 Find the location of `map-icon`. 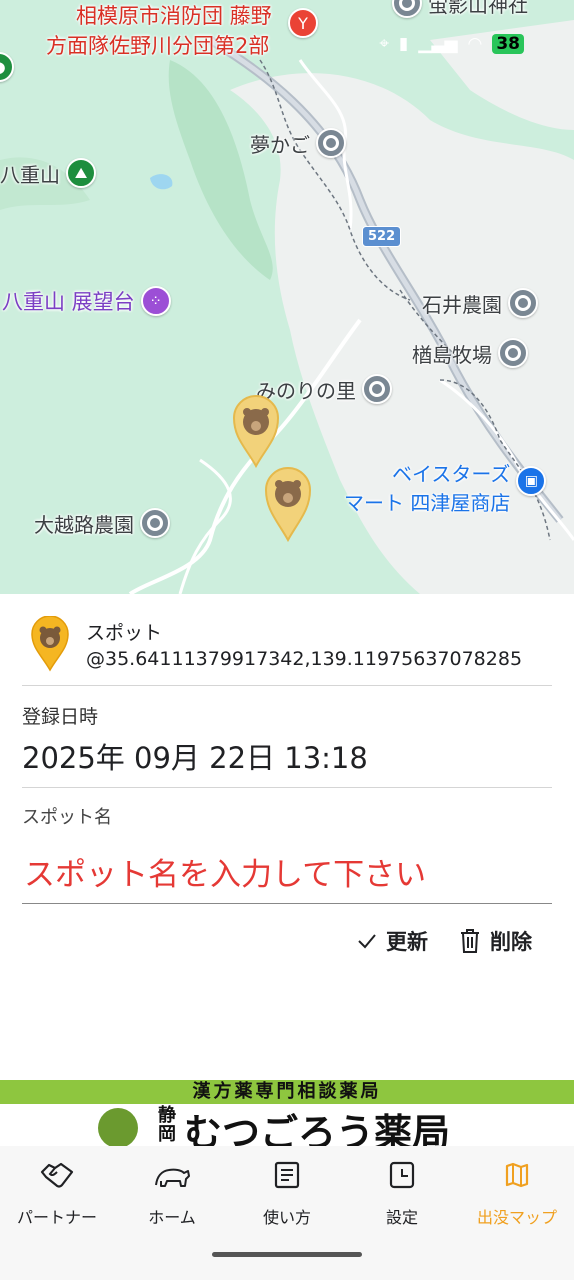

map-icon is located at coordinates (517, 1175).